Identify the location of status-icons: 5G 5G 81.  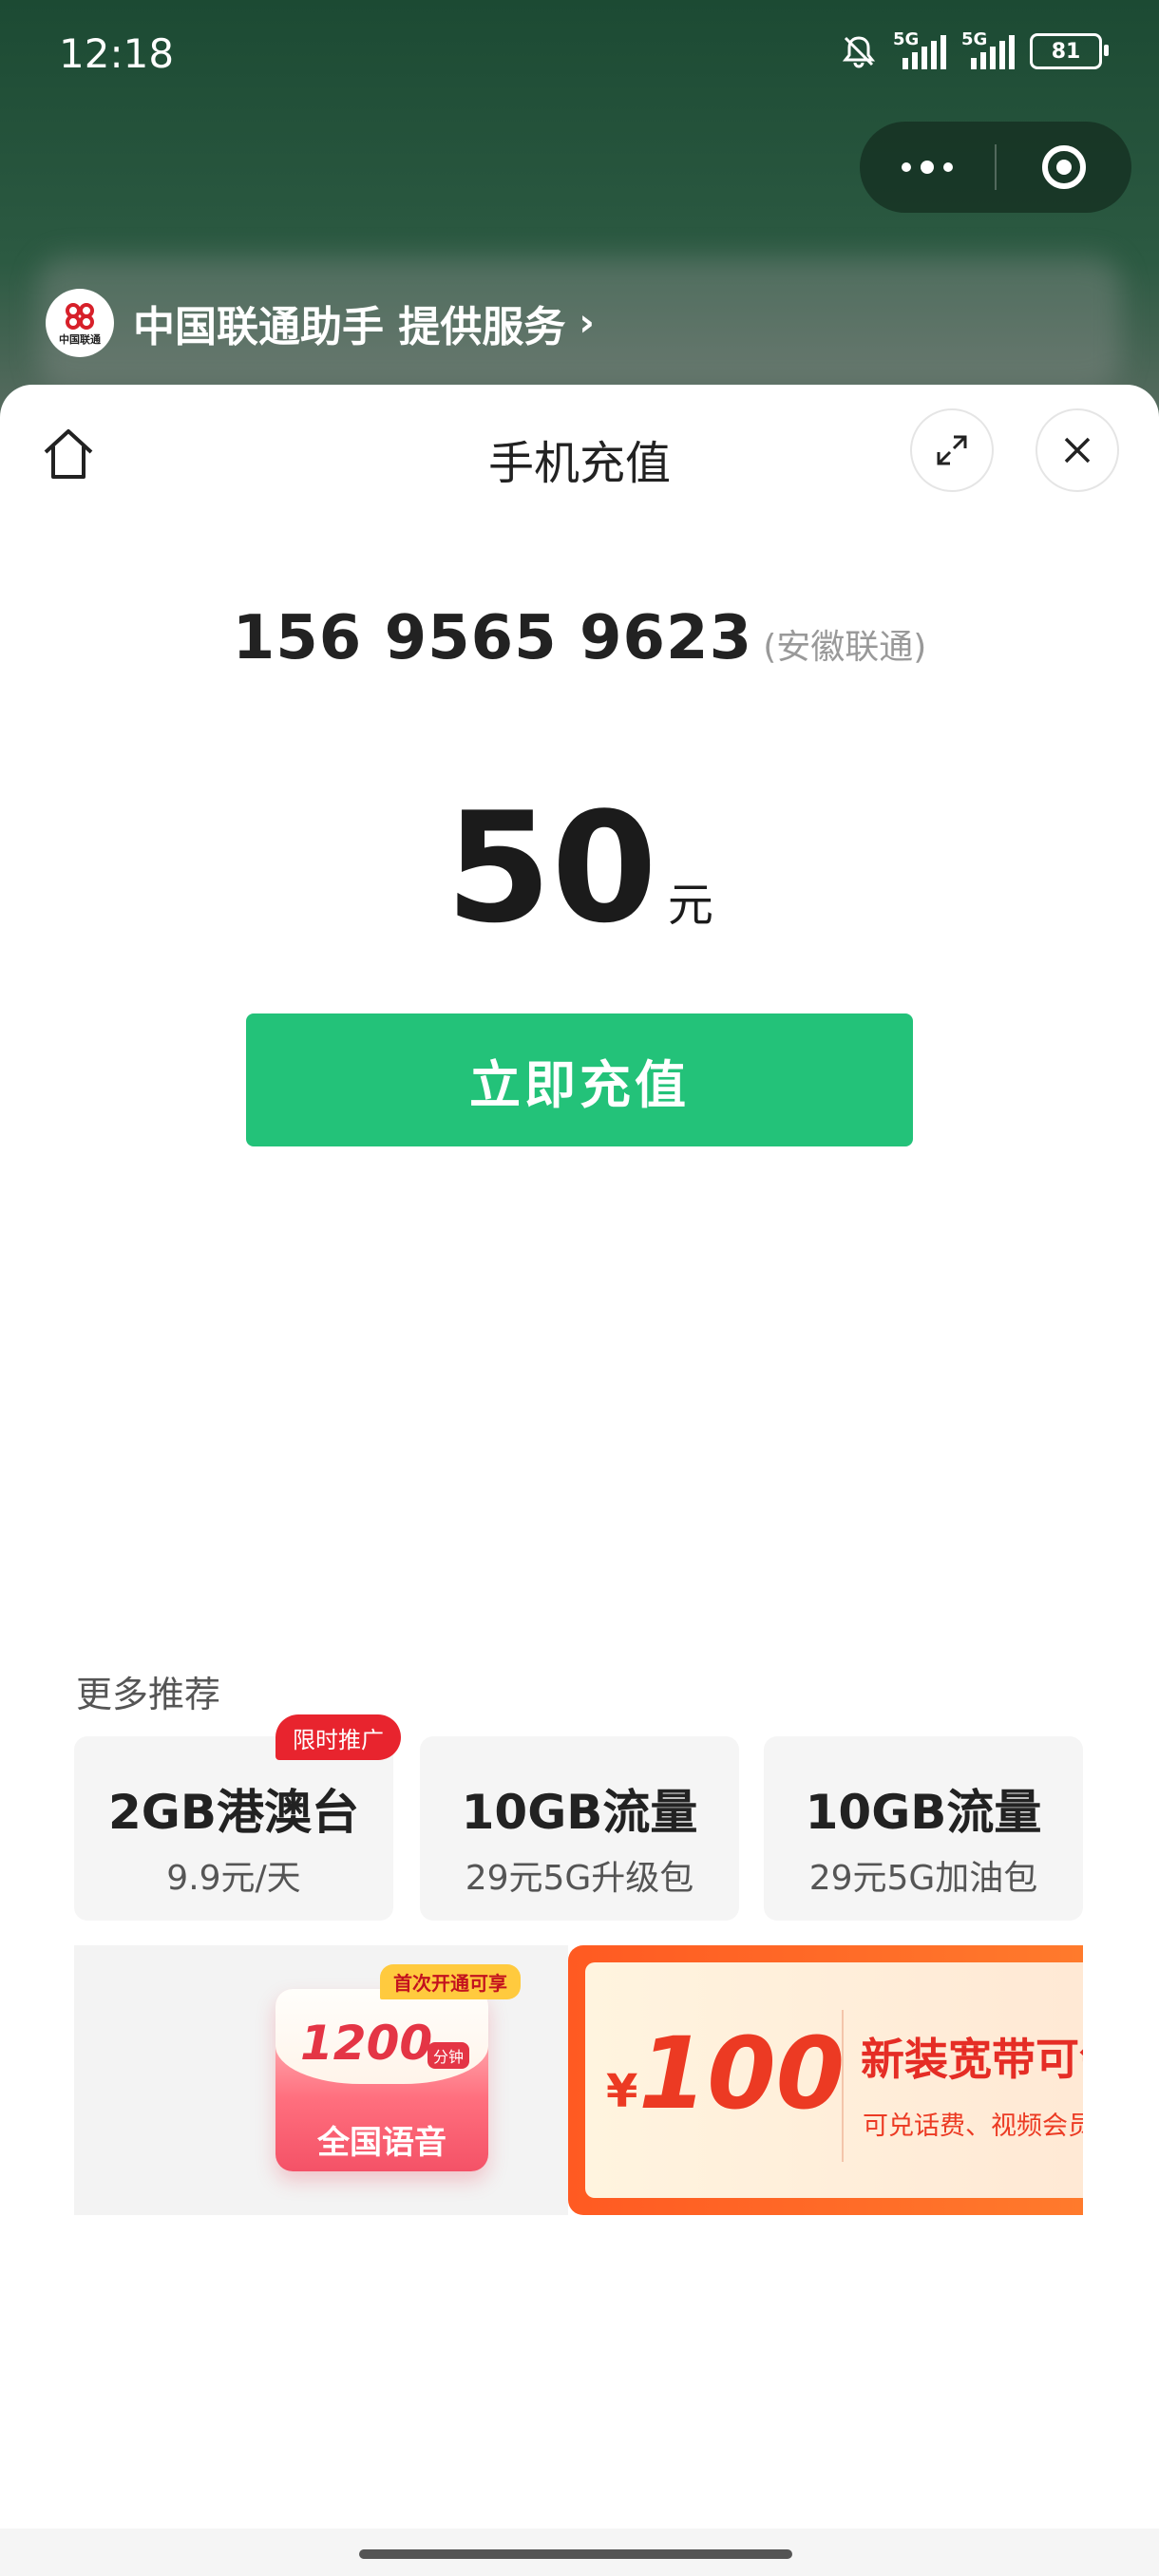
(974, 49).